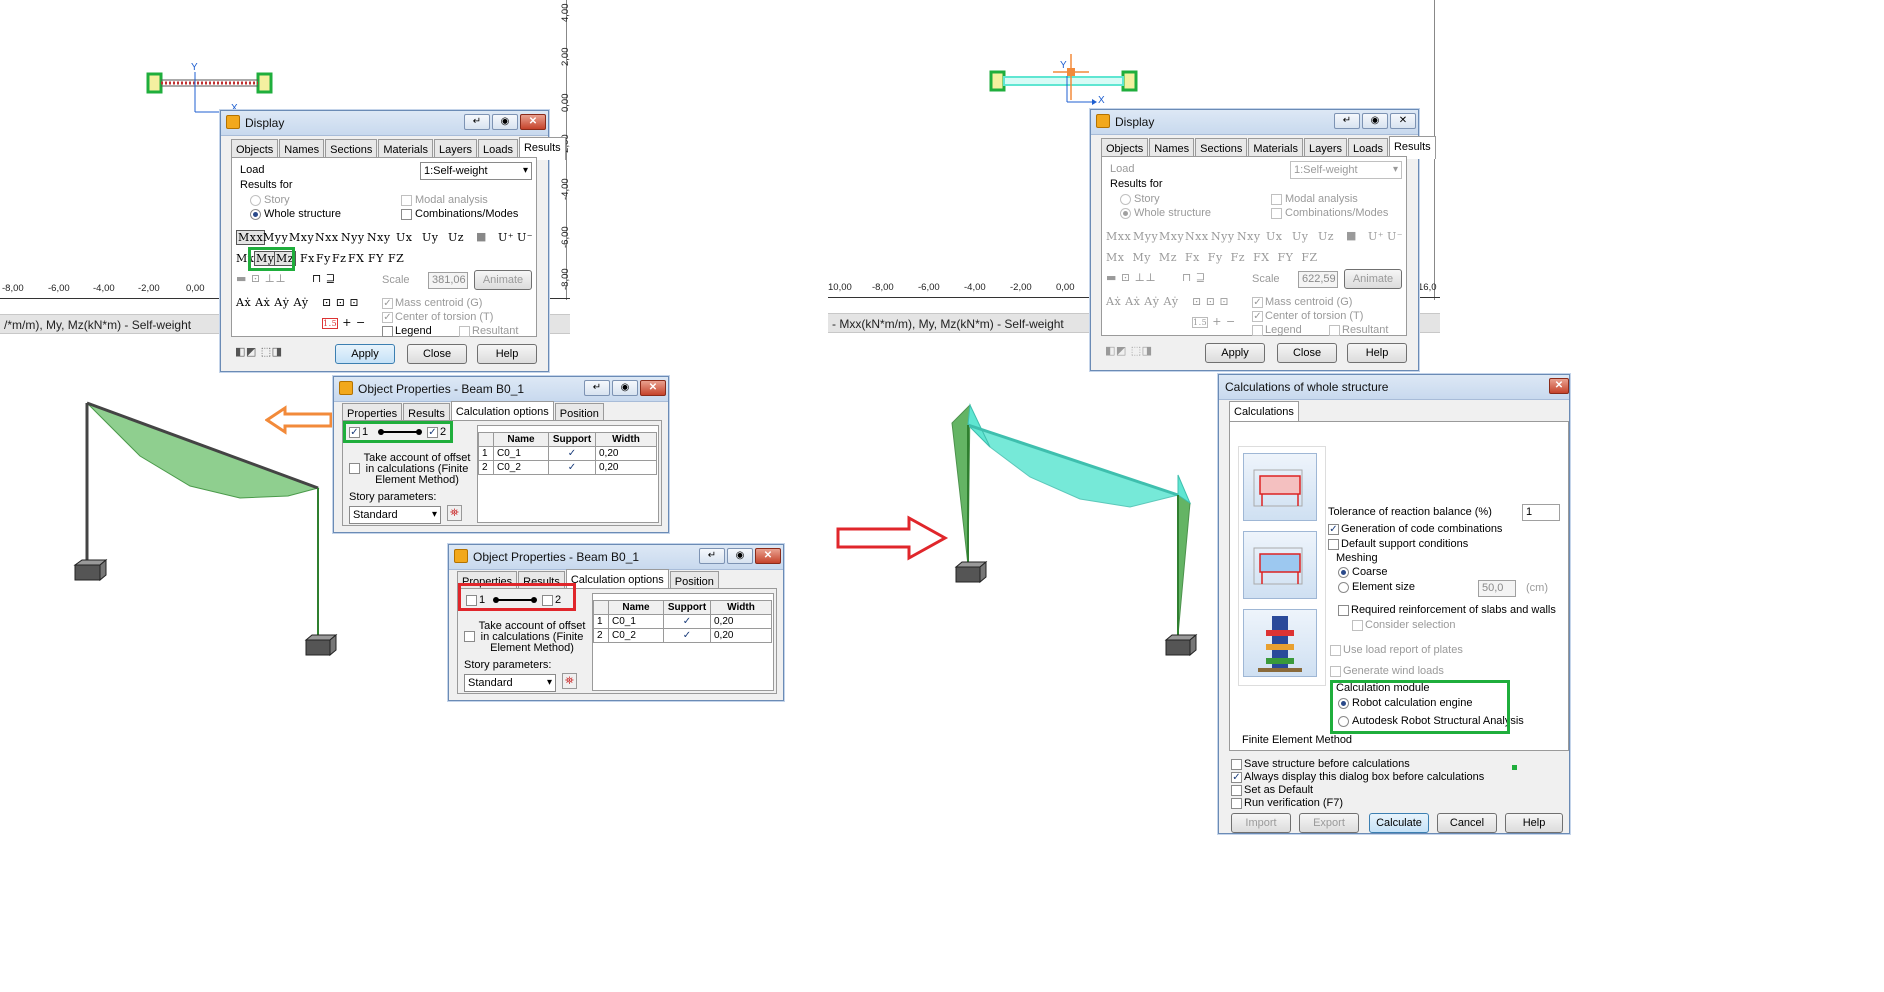  I want to click on calc-titlebar: Calculations of whole structure ✕, so click(1394, 387).